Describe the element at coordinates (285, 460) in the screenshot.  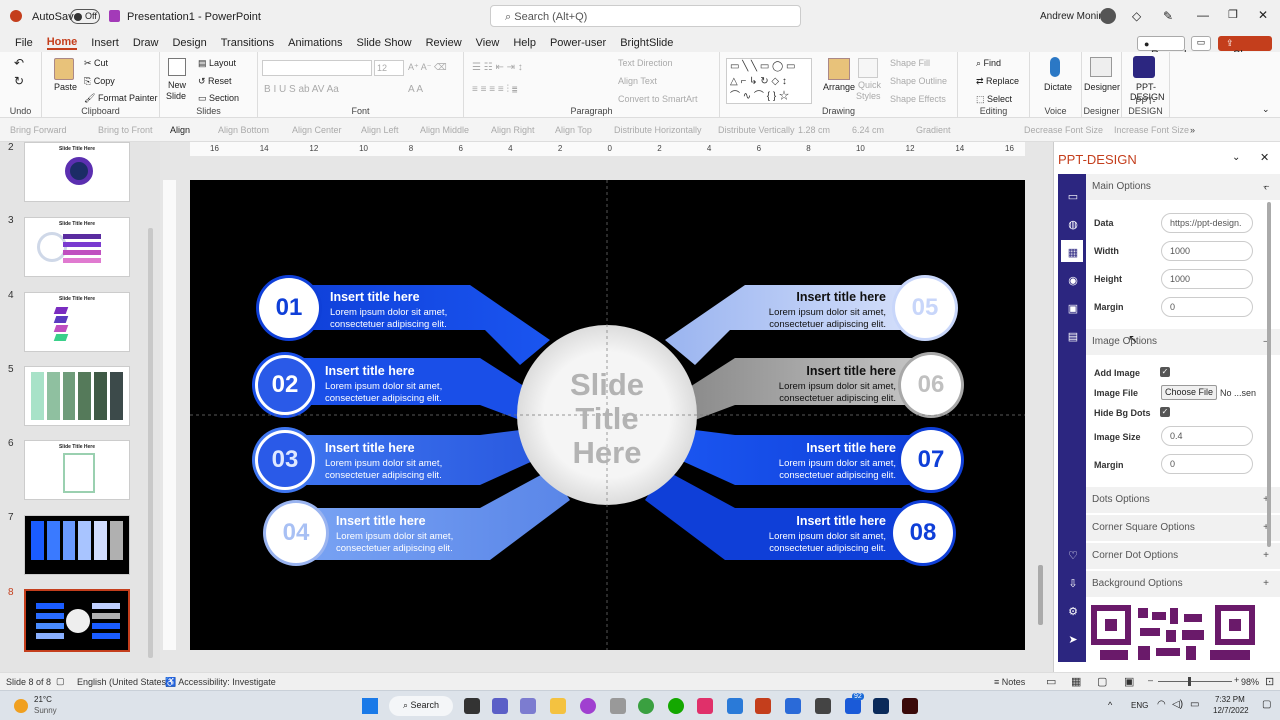
I see `item-number-03: 03` at that location.